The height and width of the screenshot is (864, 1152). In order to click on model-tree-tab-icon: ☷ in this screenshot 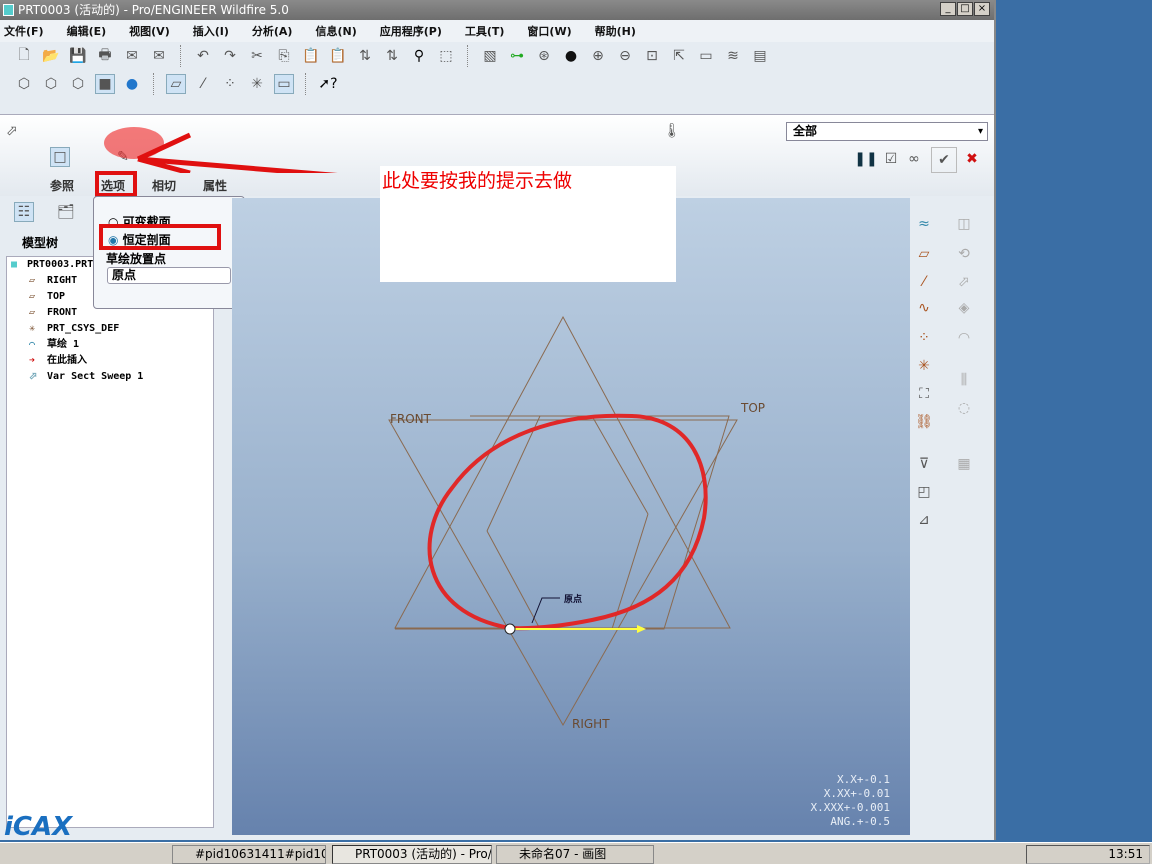, I will do `click(24, 212)`.